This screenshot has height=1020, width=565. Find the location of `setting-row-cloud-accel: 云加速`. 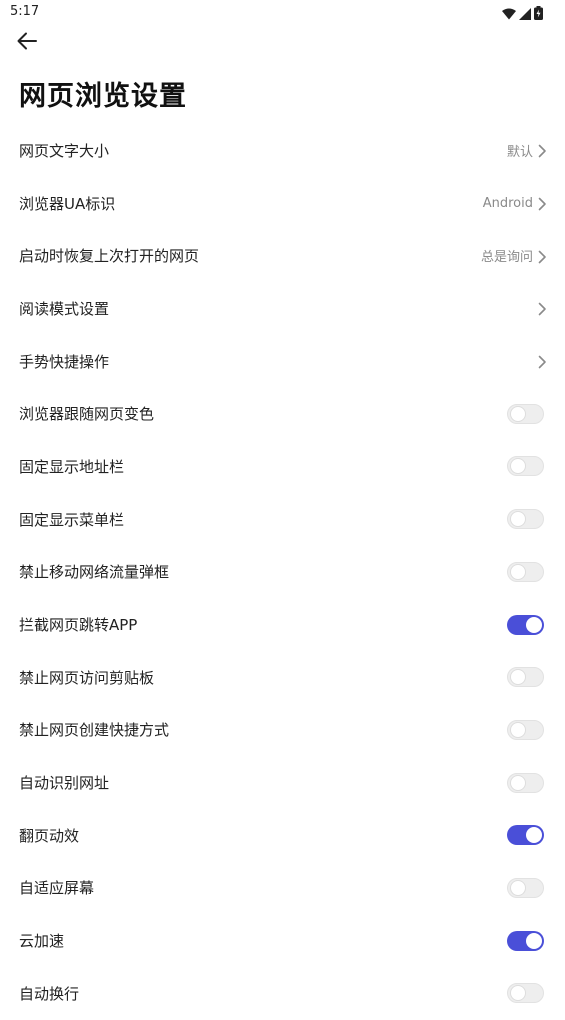

setting-row-cloud-accel: 云加速 is located at coordinates (282, 940).